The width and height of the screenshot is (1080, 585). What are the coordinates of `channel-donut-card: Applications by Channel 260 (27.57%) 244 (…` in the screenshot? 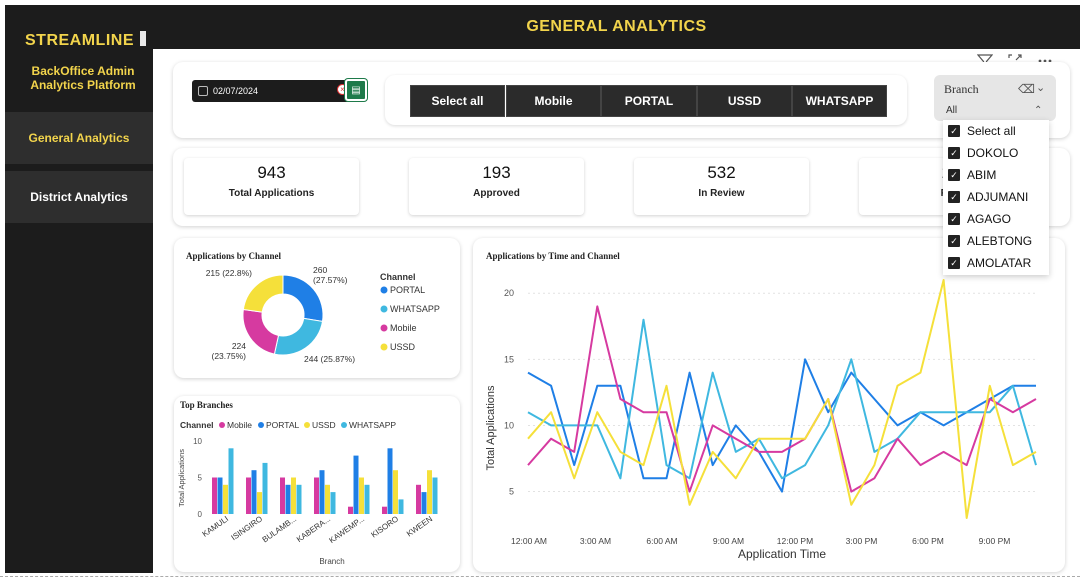 It's located at (317, 308).